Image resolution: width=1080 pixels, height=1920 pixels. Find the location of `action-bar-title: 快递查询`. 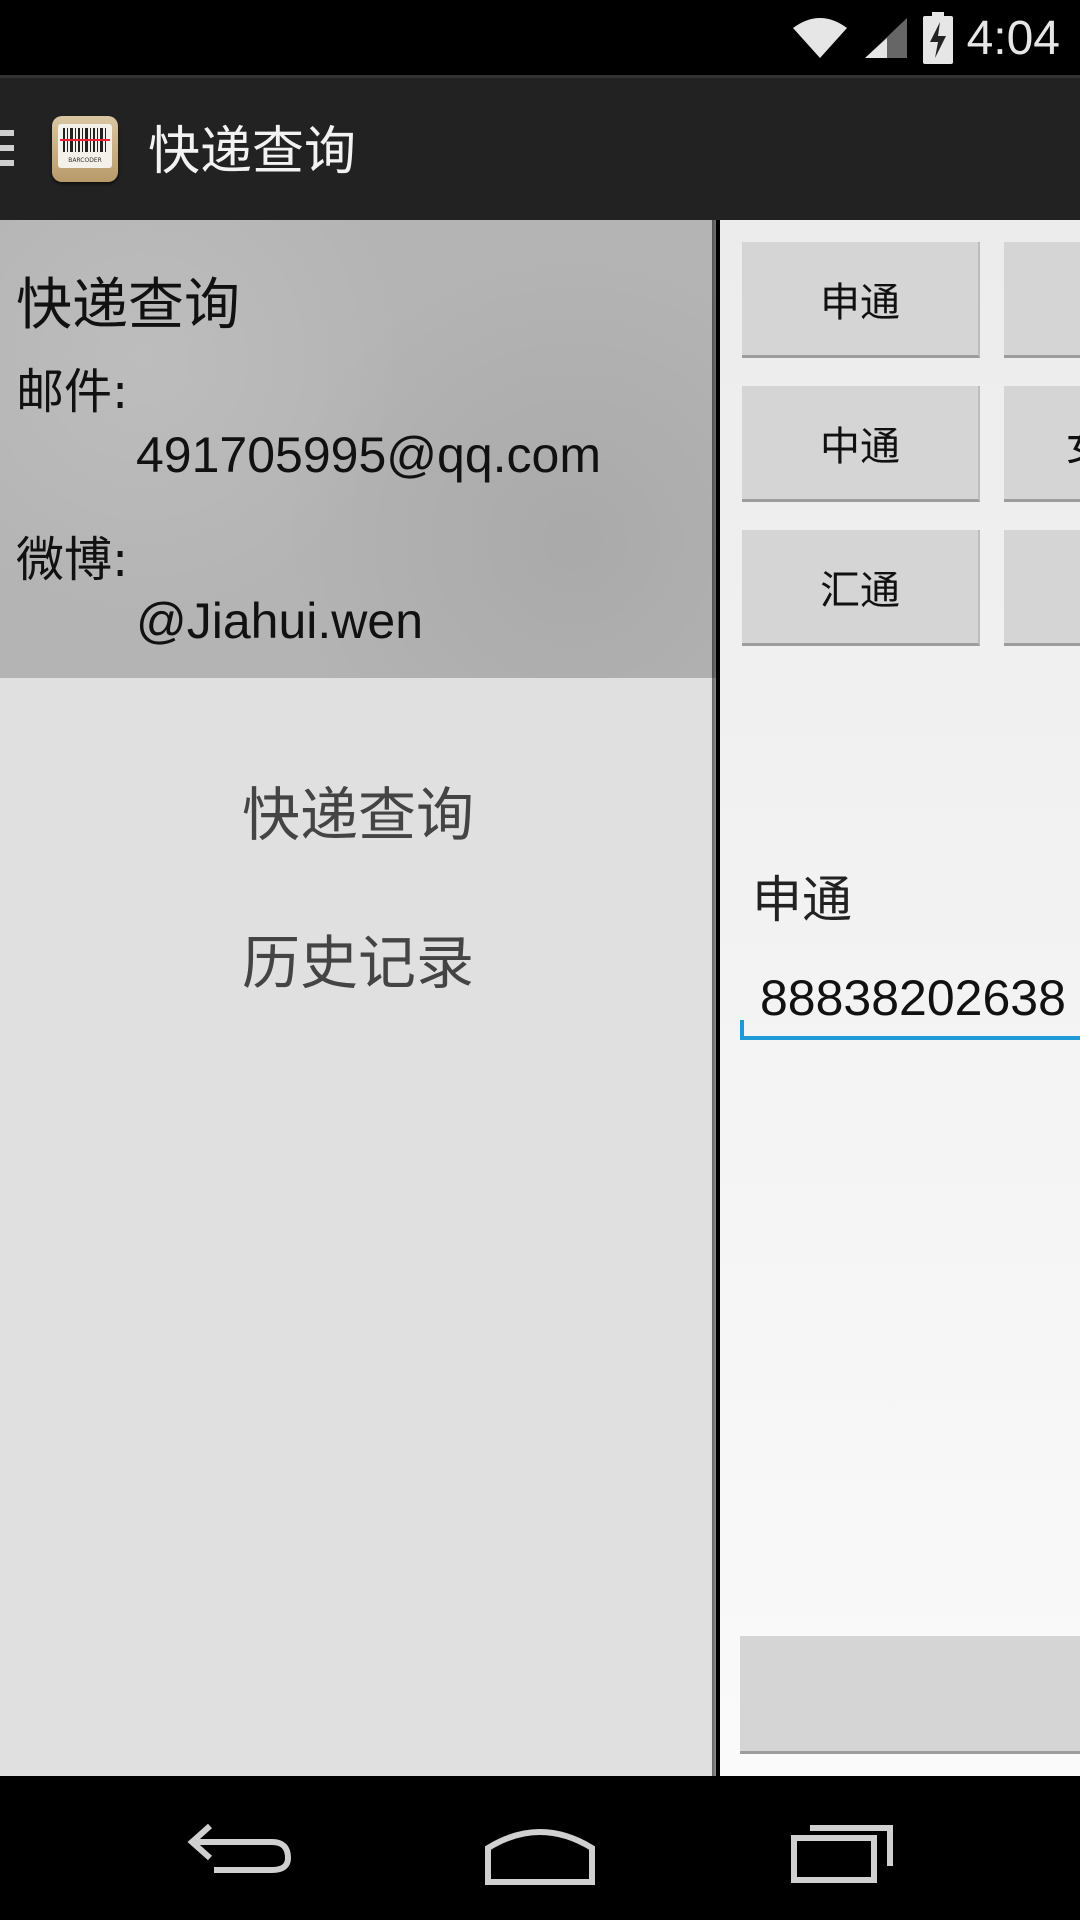

action-bar-title: 快递查询 is located at coordinates (252, 152).